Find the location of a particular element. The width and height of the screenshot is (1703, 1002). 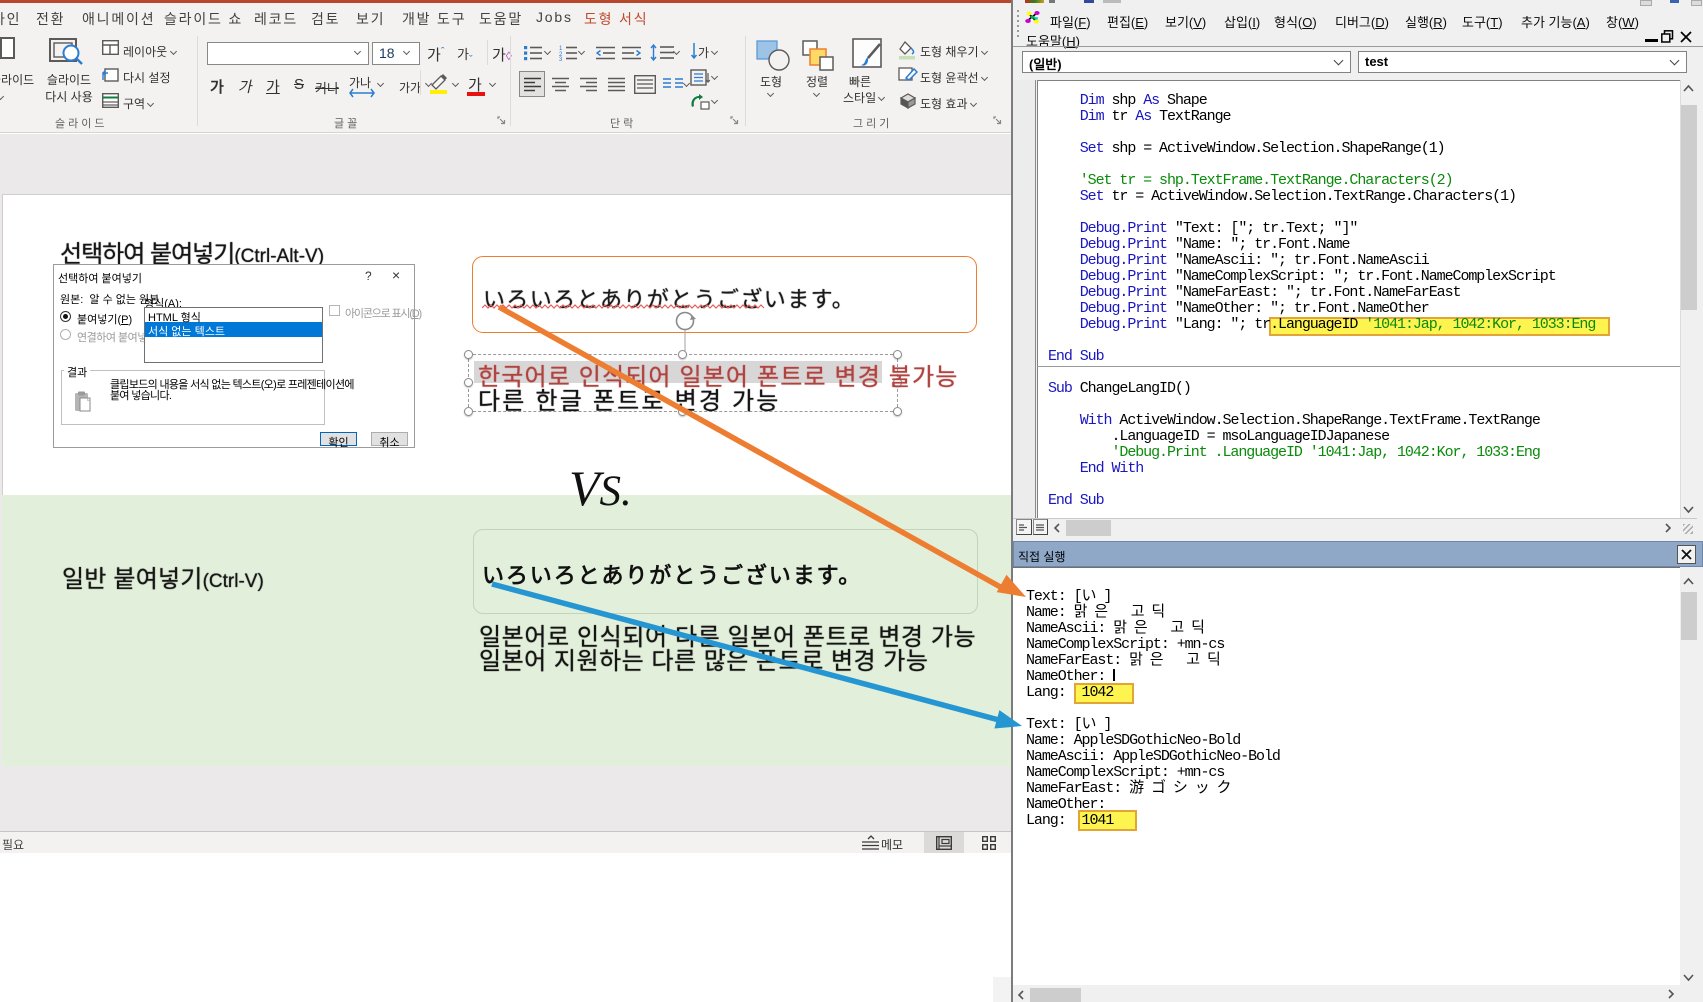

svg-text: 가 is located at coordinates (703, 53).